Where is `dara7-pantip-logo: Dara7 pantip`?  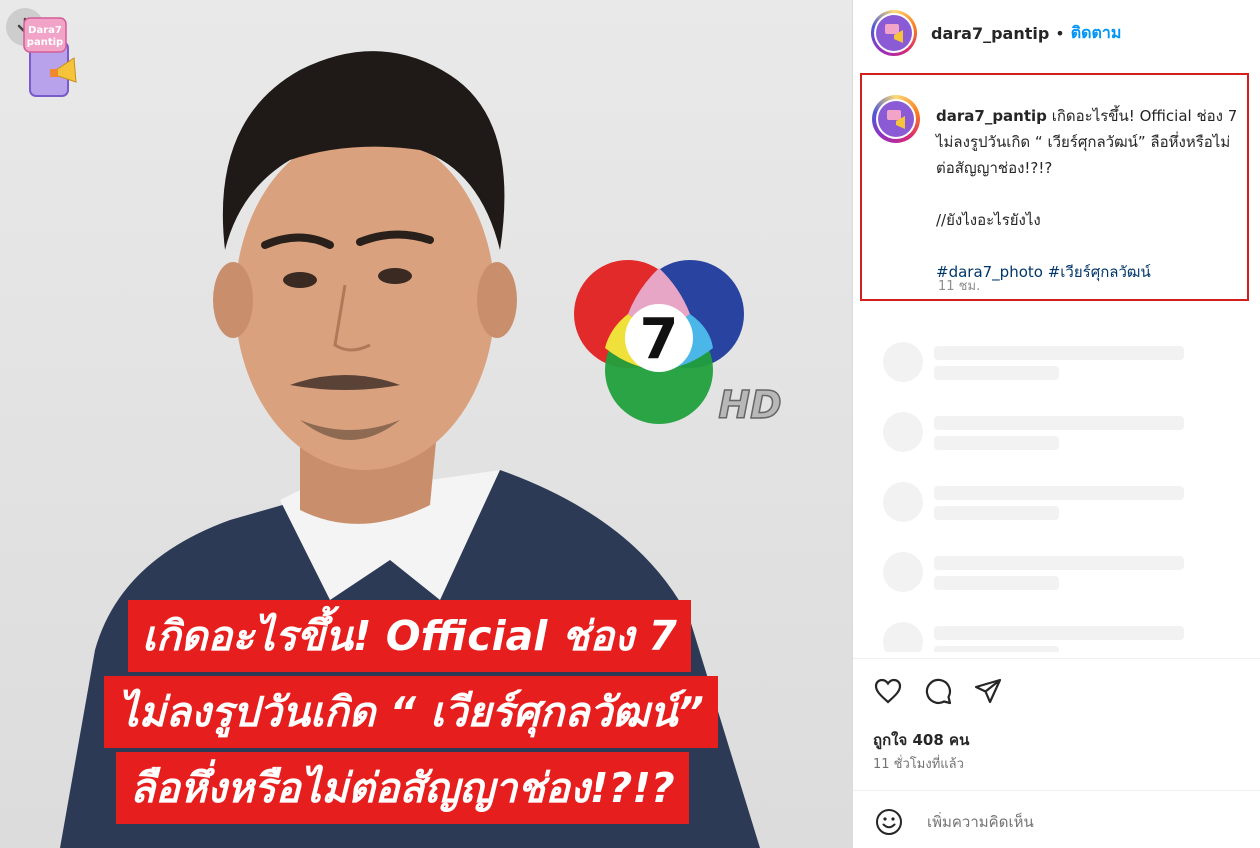
dara7-pantip-logo: Dara7 pantip is located at coordinates (50, 57).